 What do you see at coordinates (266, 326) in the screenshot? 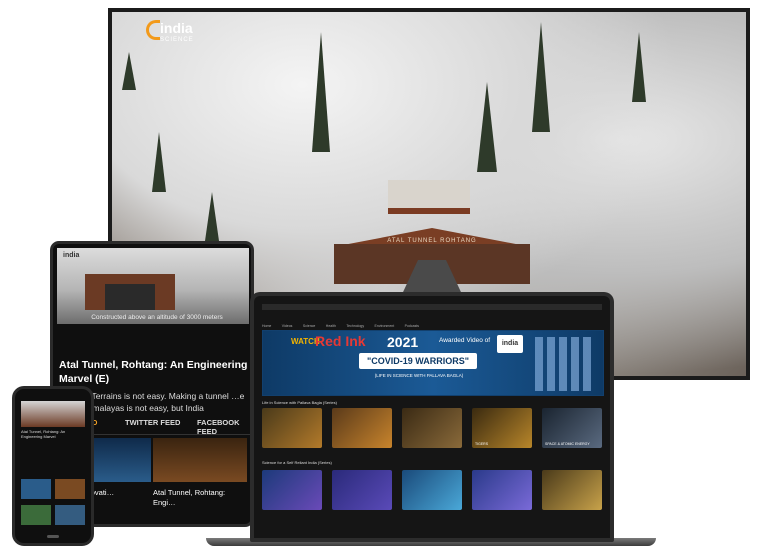
I see `nav-item-home: Home` at bounding box center [266, 326].